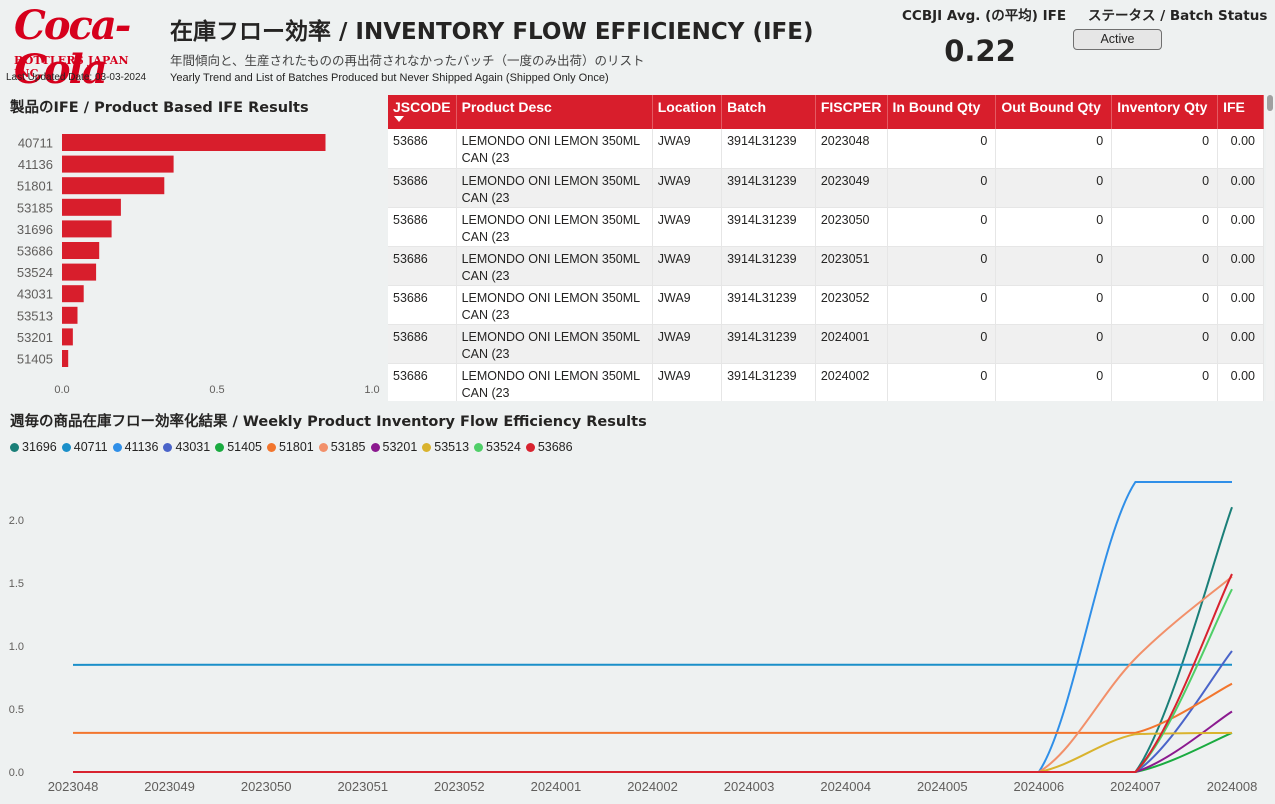 The height and width of the screenshot is (804, 1275). What do you see at coordinates (1054, 112) in the screenshot?
I see `column-header-out-bound-qty: Out Bound Qty` at bounding box center [1054, 112].